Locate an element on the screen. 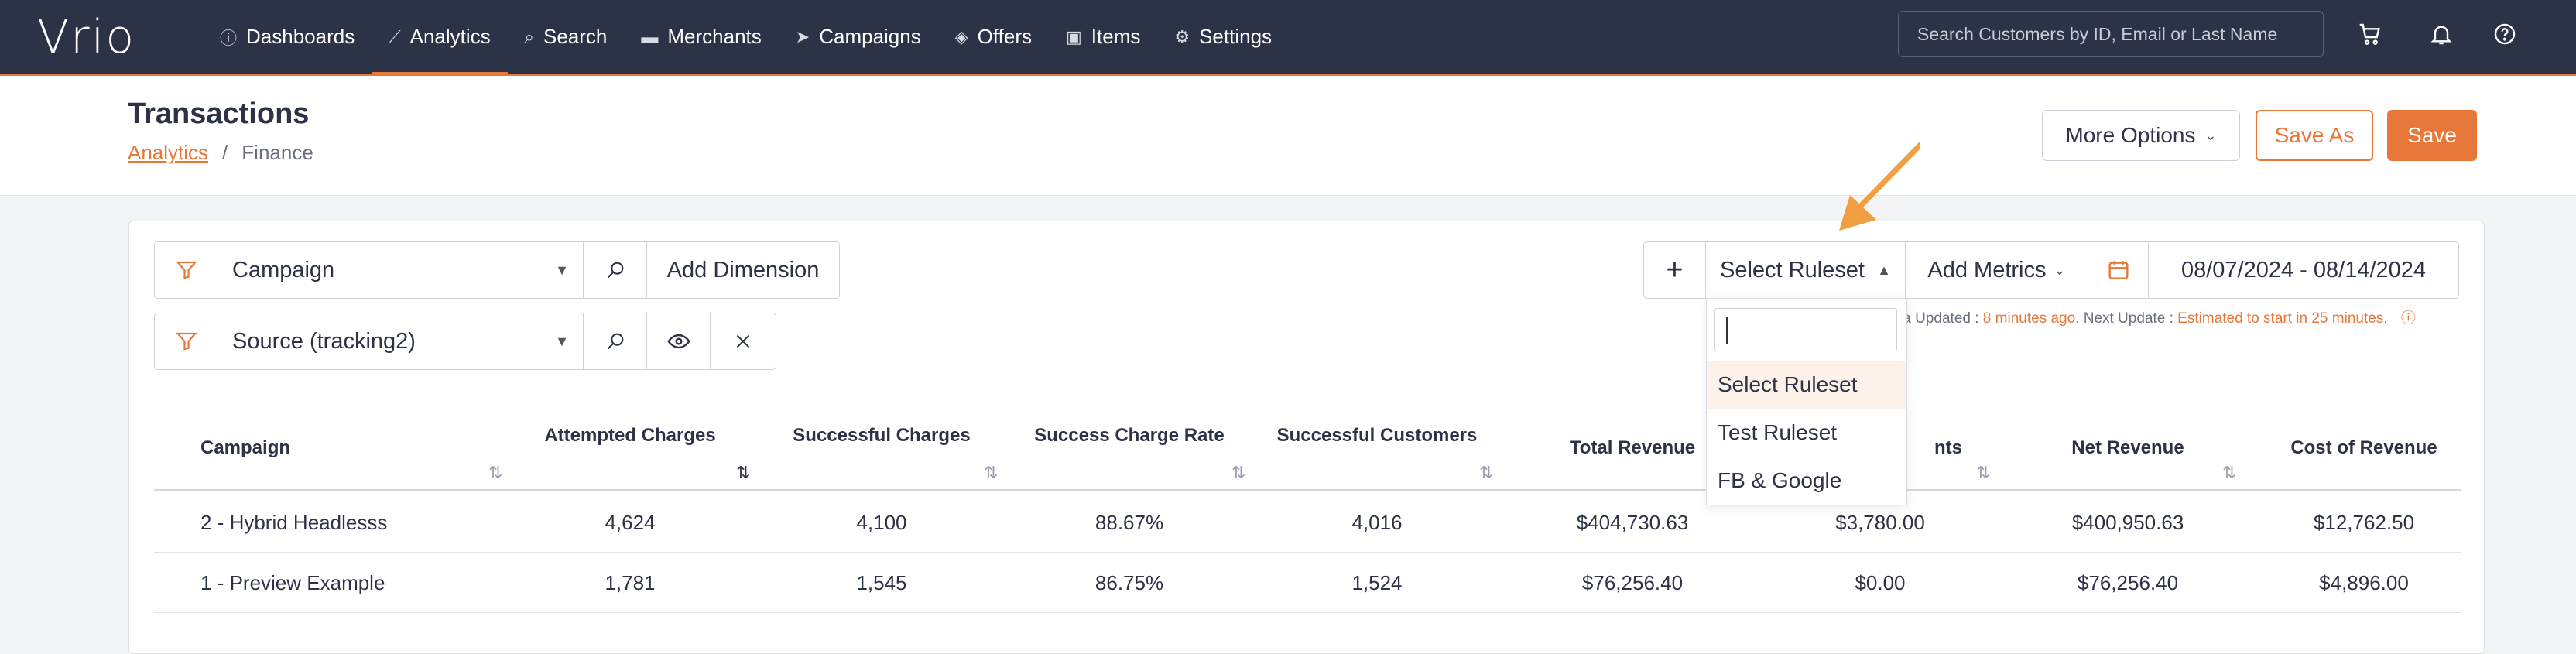 This screenshot has width=2576, height=654. help-icon is located at coordinates (2504, 34).